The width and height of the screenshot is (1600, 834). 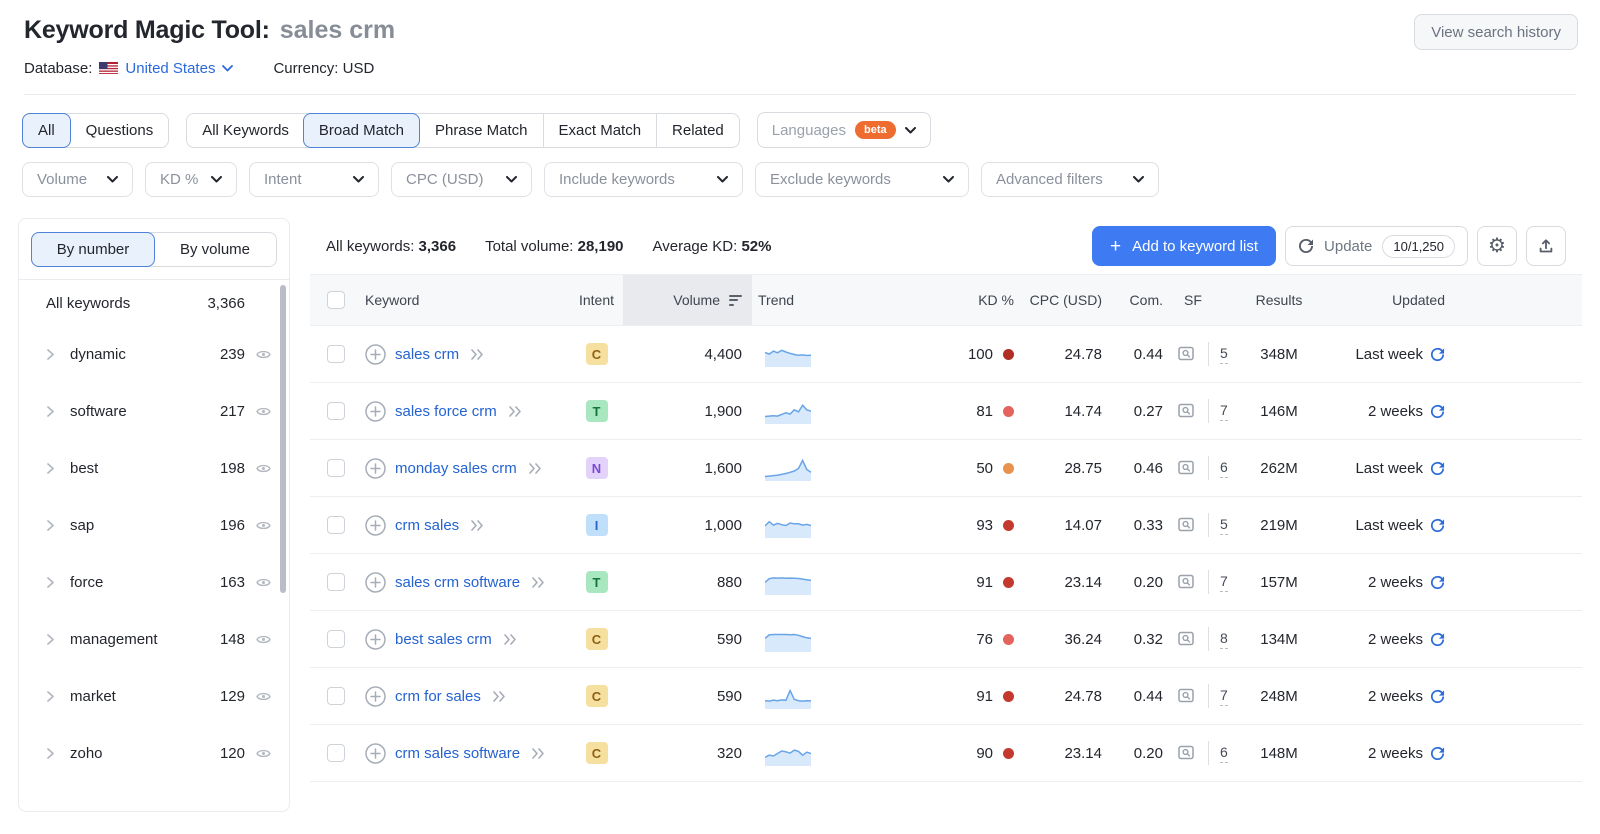 What do you see at coordinates (215, 249) in the screenshot?
I see `sort-by-volume-tab: By volume` at bounding box center [215, 249].